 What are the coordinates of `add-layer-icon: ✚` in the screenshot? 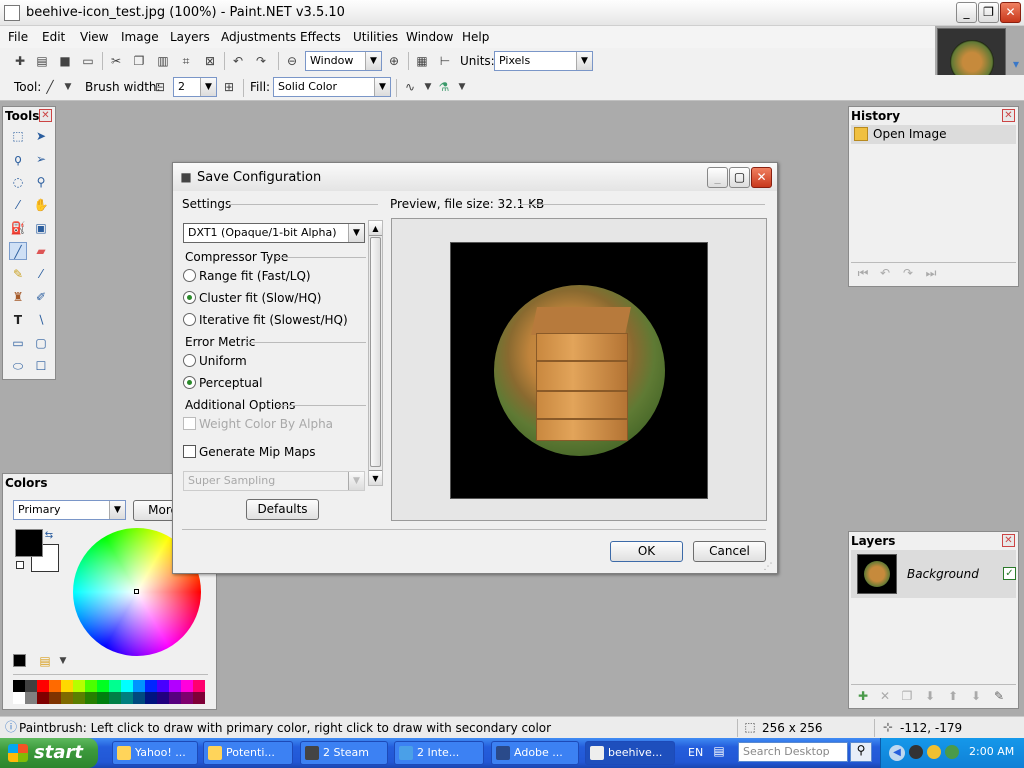 It's located at (863, 696).